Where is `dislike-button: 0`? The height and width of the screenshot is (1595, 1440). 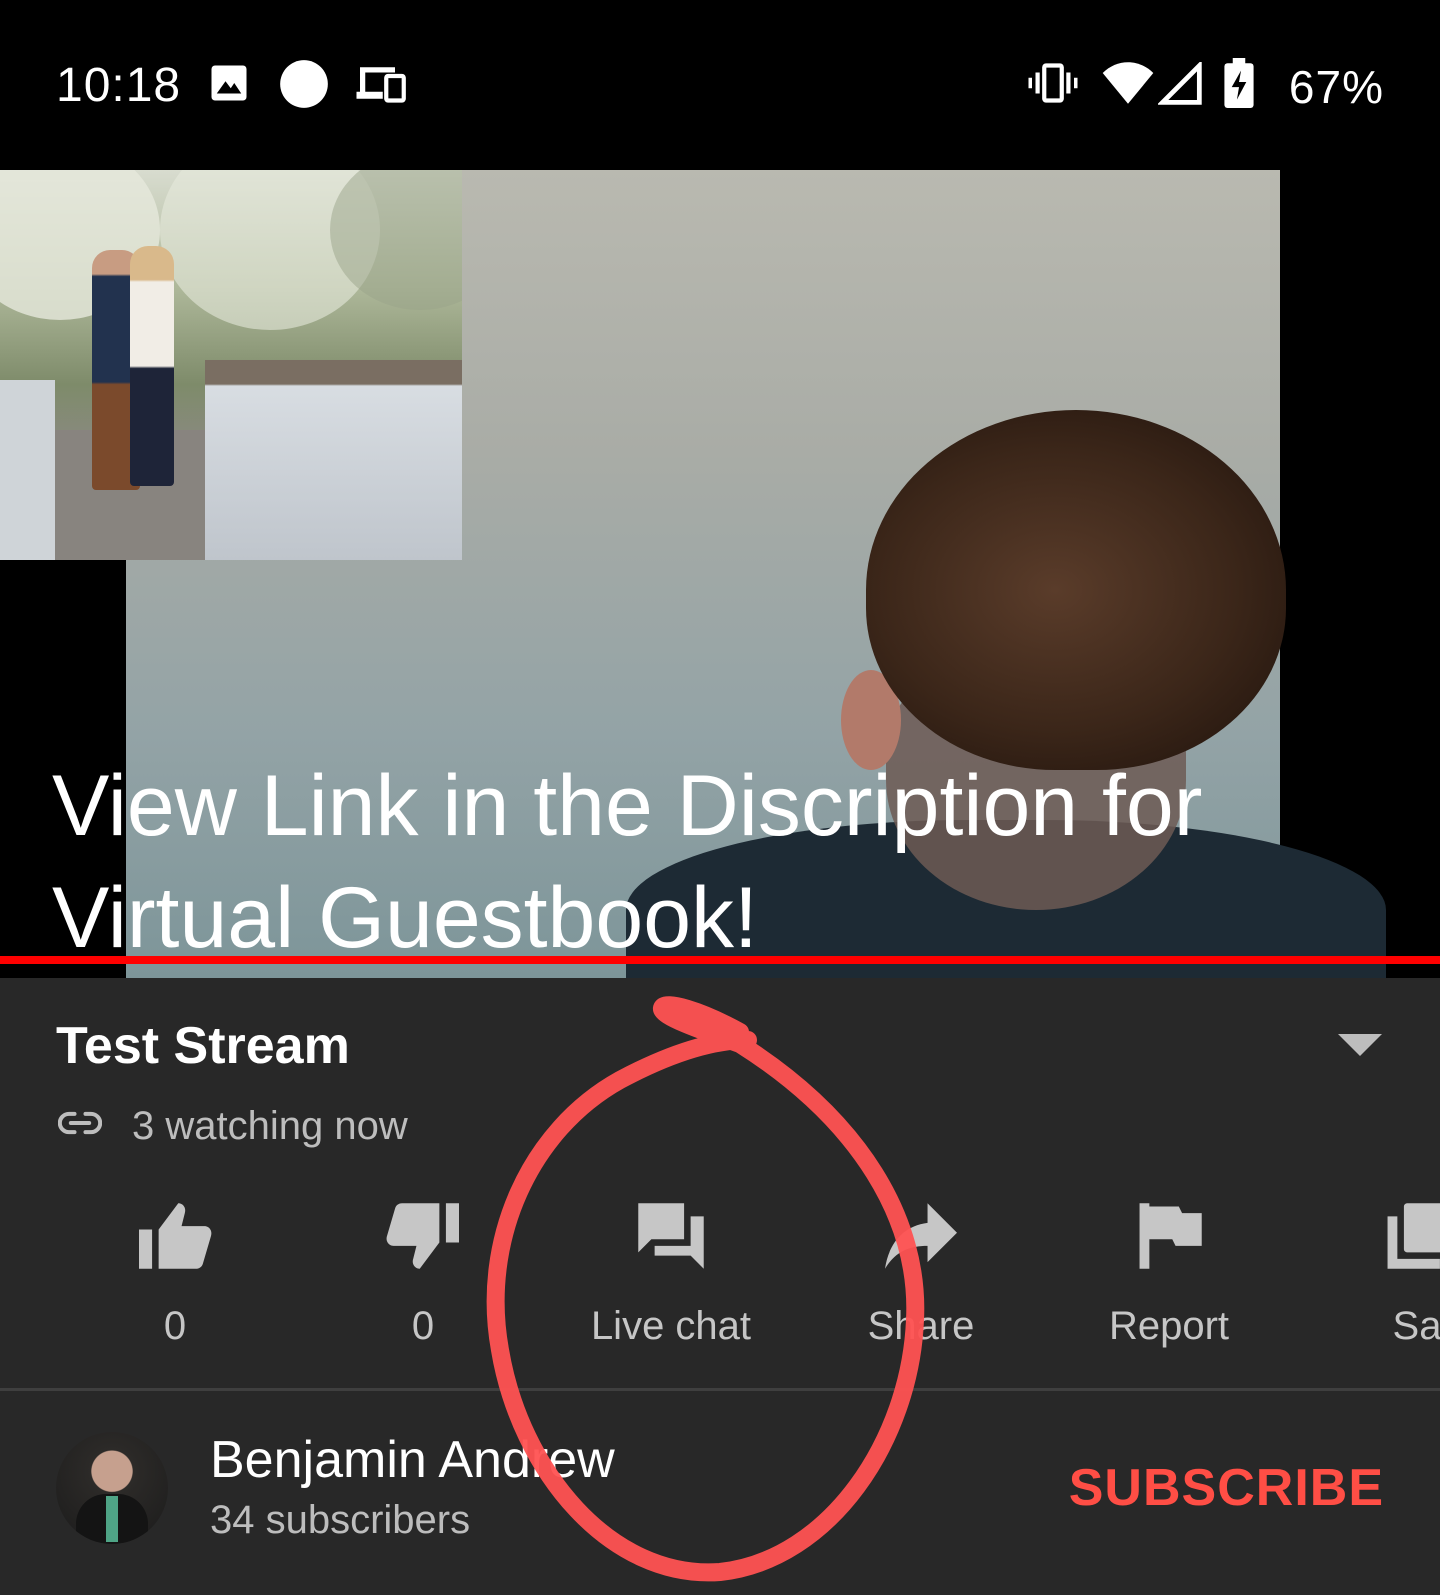
dislike-button: 0 is located at coordinates (423, 1283).